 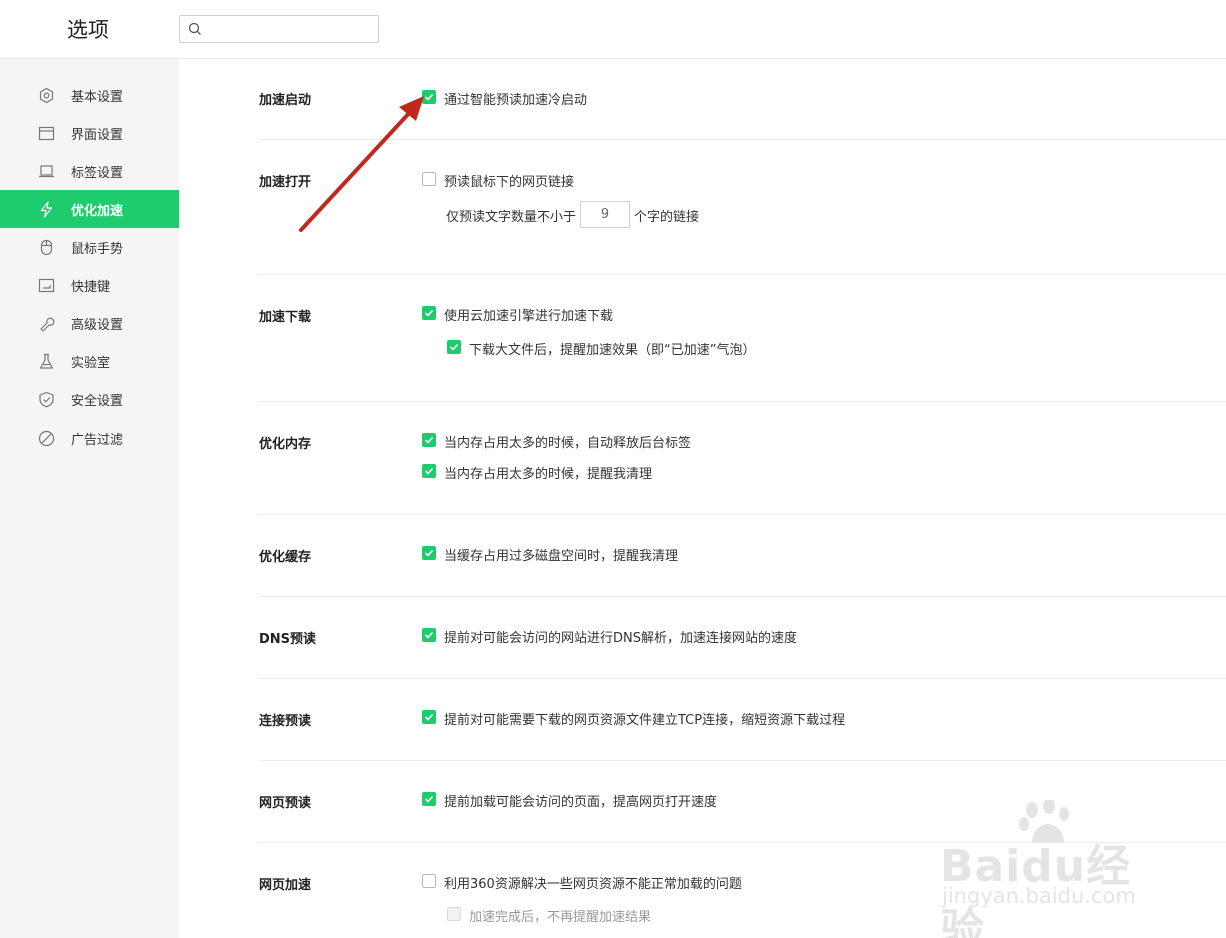 What do you see at coordinates (46, 361) in the screenshot?
I see `flask-icon` at bounding box center [46, 361].